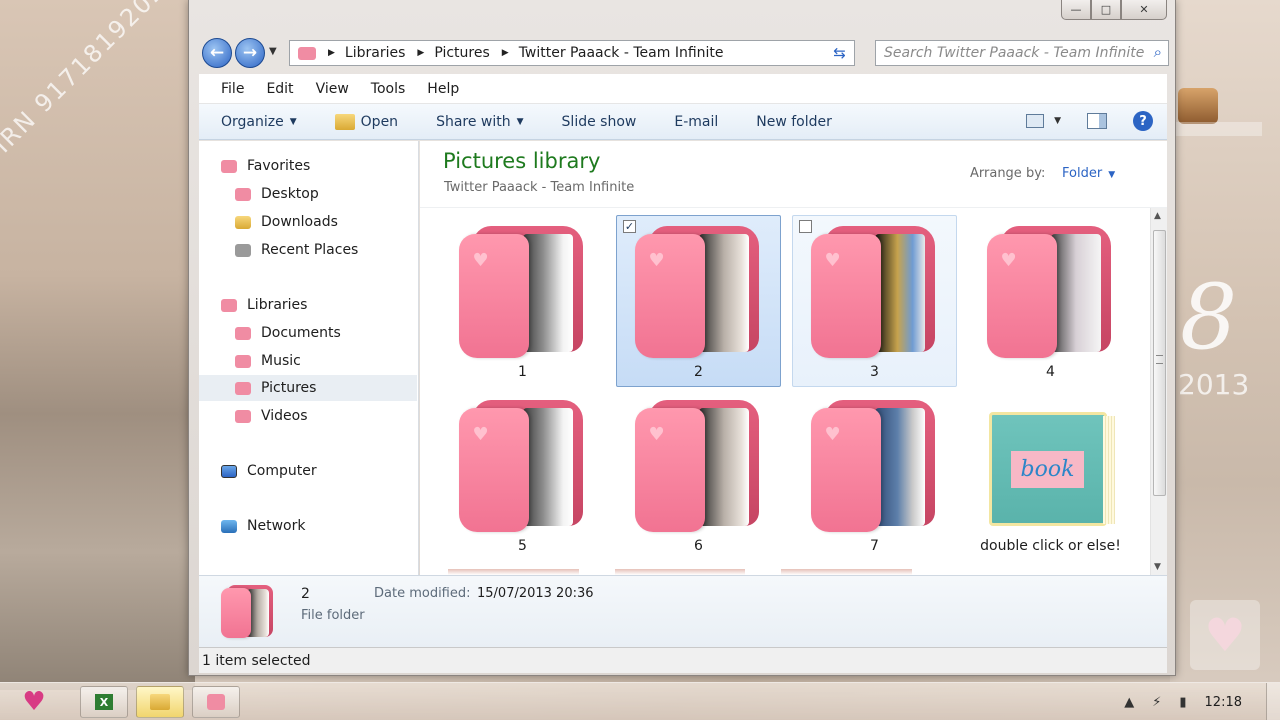  I want to click on nav-recent-places: Recent Places, so click(296, 250).